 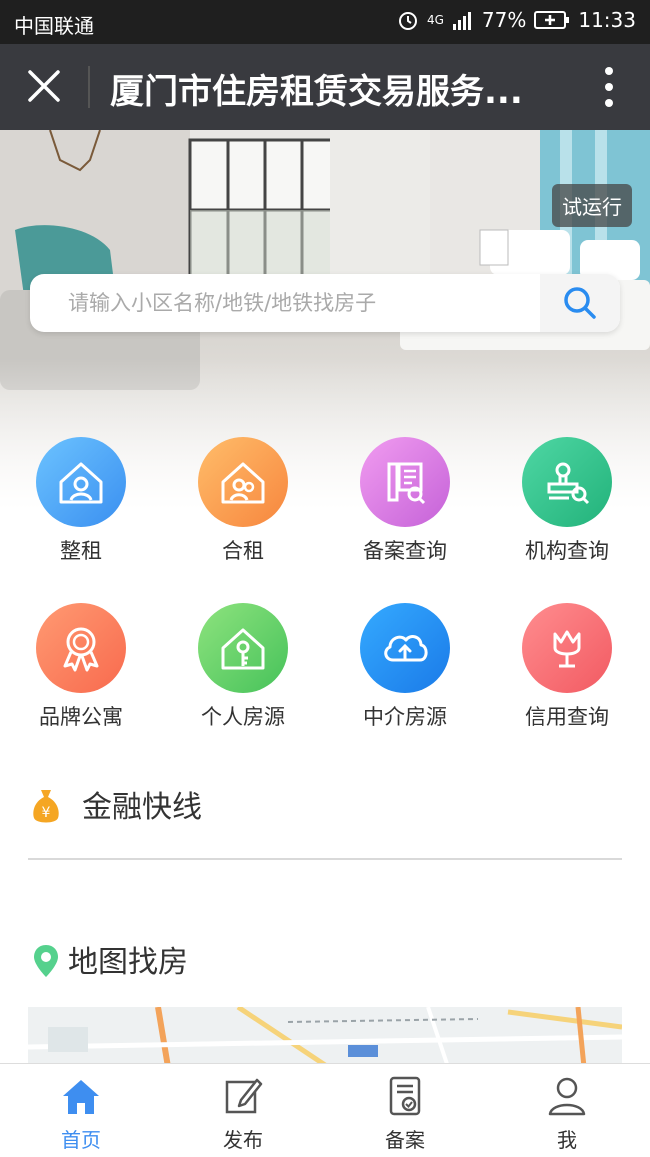 I want to click on menu-item-agency-listing: 中介房源, so click(x=405, y=667).